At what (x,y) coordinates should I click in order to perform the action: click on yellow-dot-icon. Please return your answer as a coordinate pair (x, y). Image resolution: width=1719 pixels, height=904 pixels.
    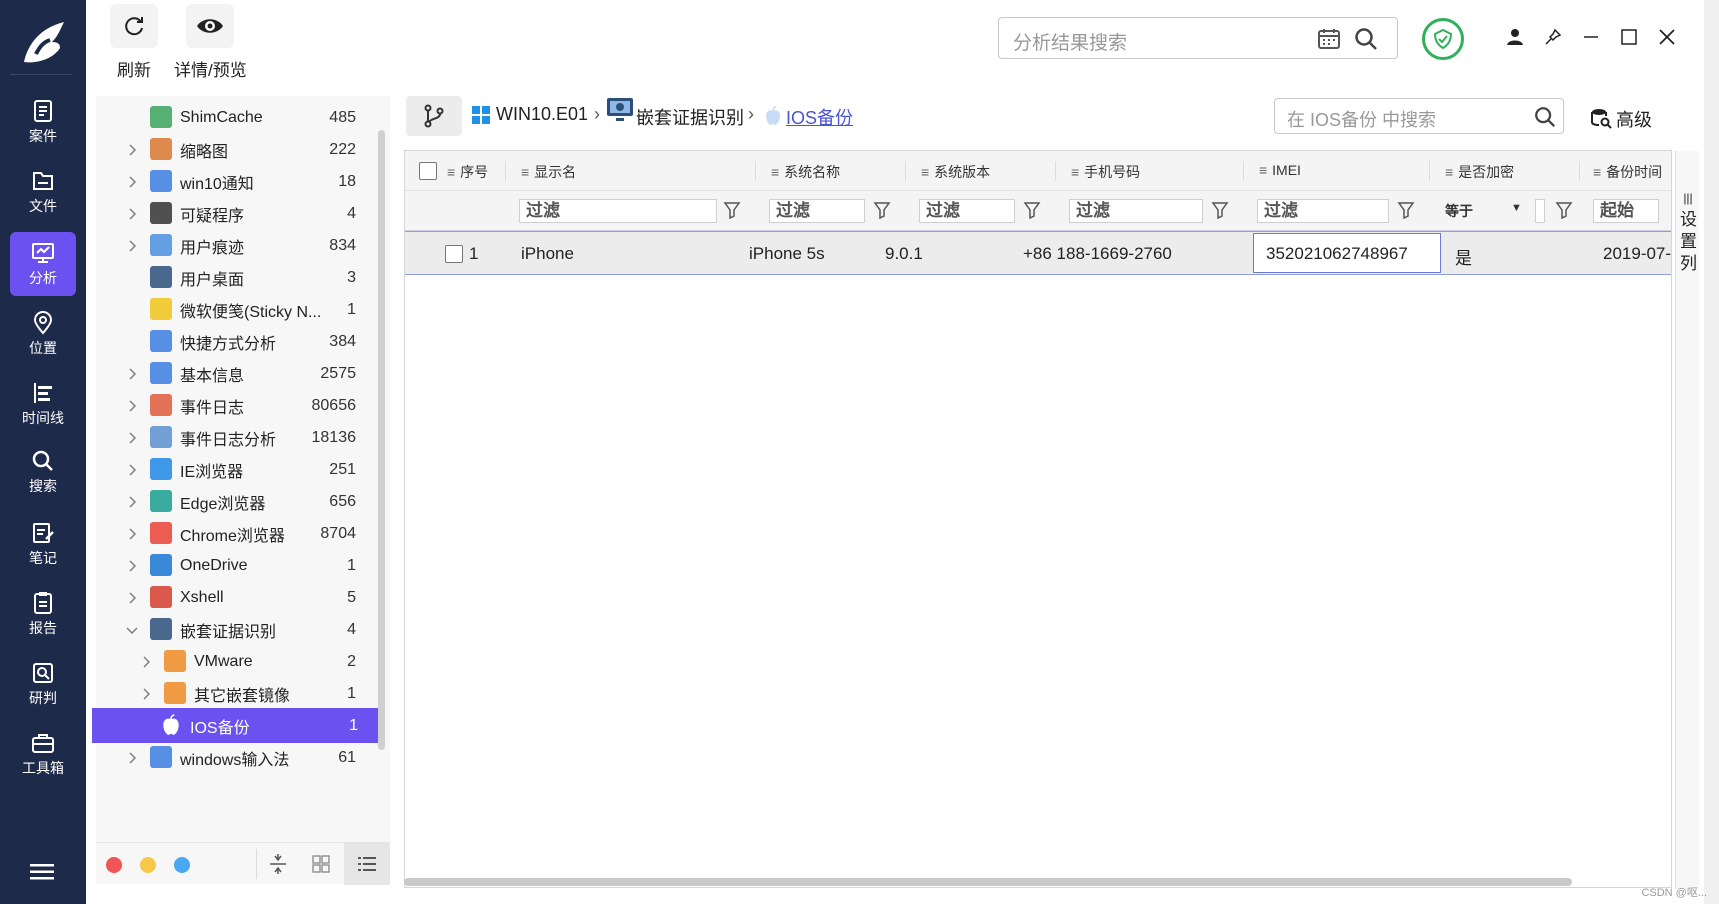
    Looking at the image, I should click on (148, 865).